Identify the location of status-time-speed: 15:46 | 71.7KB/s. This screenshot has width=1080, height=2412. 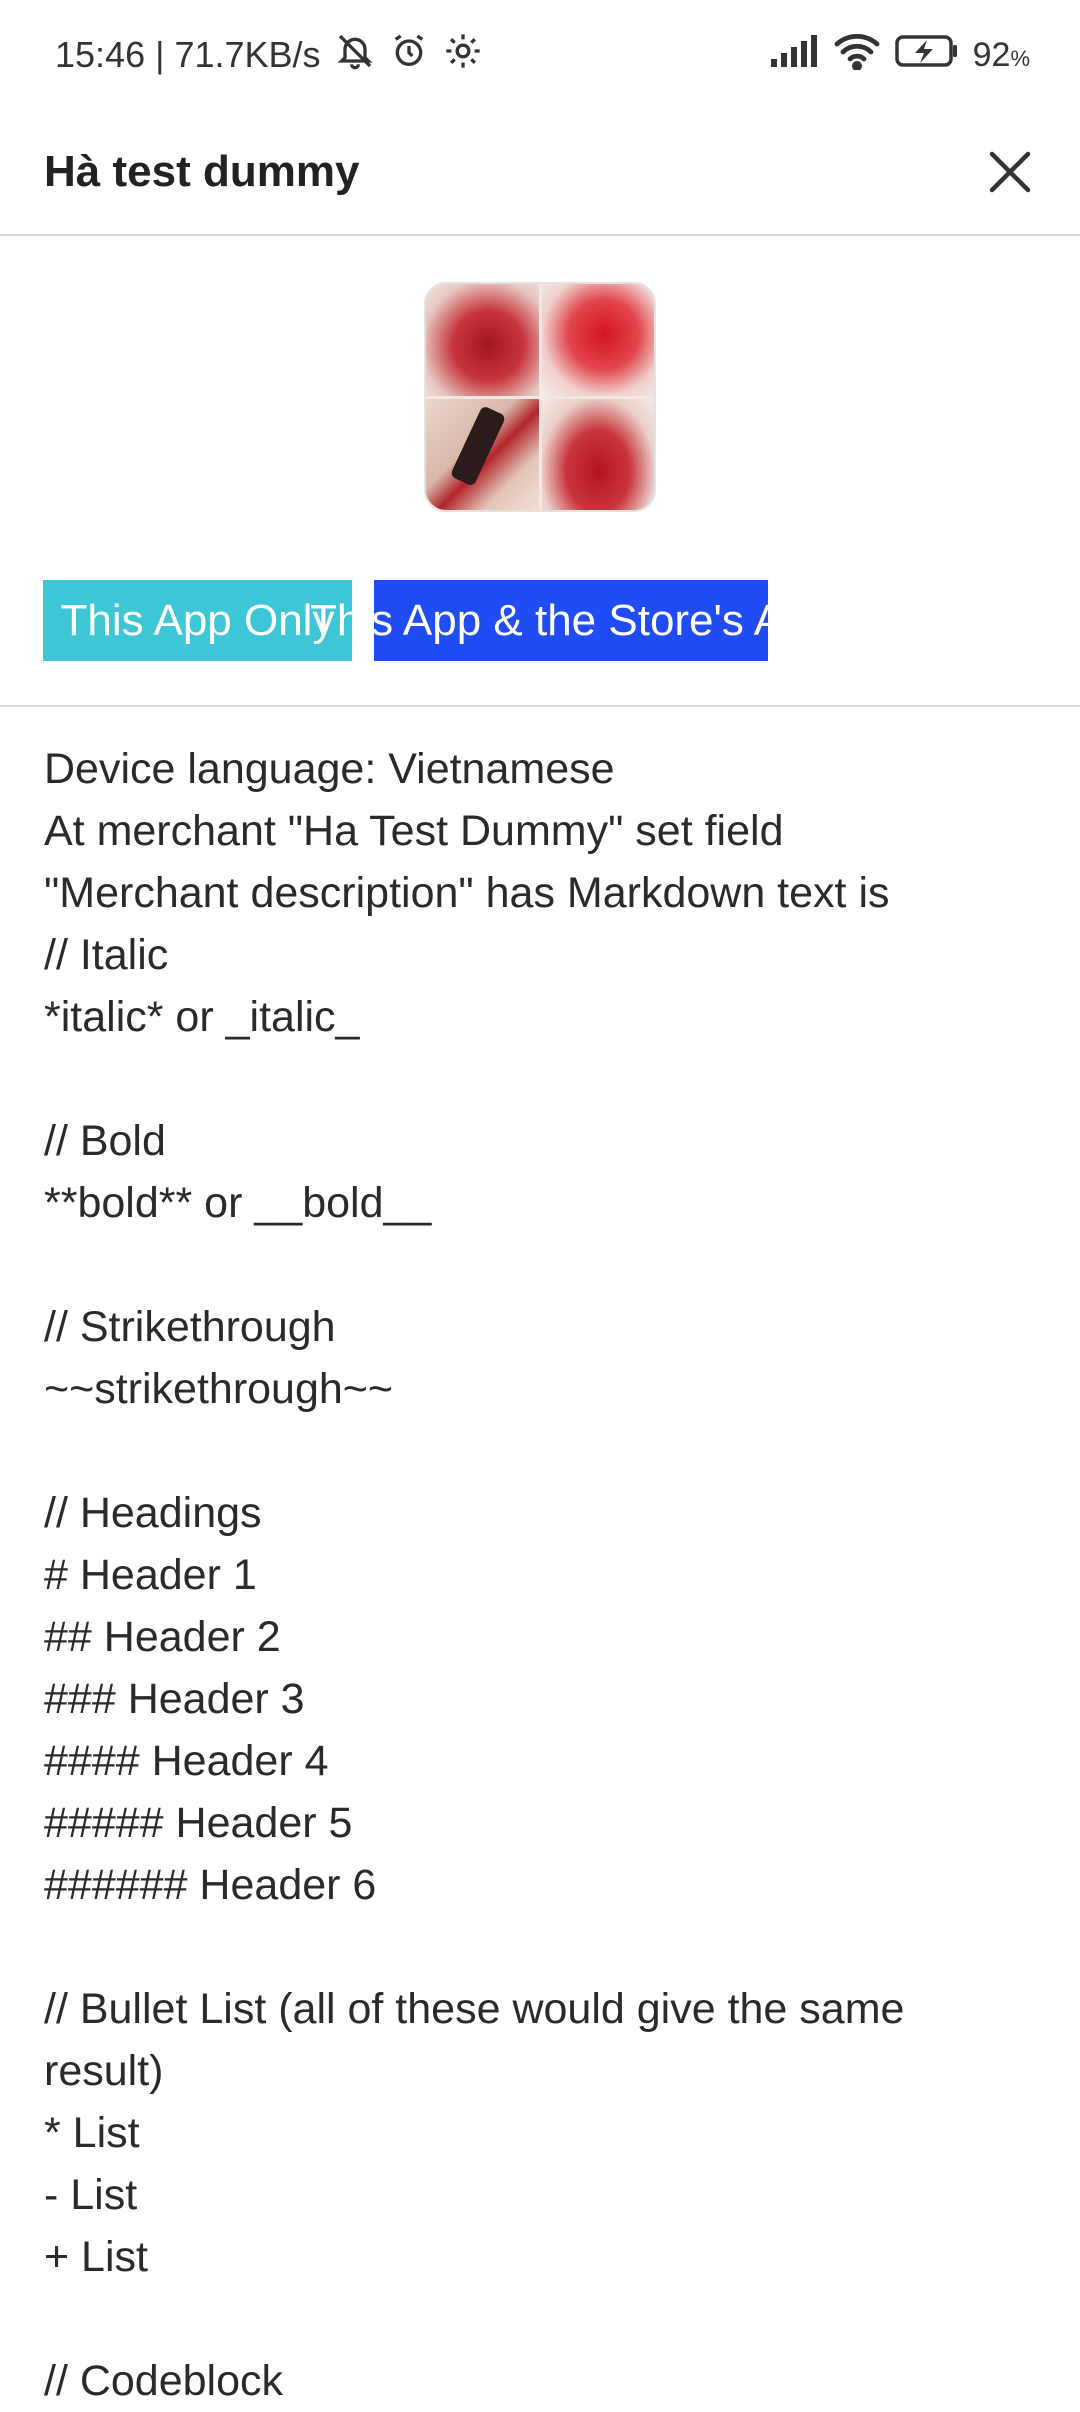
(188, 54).